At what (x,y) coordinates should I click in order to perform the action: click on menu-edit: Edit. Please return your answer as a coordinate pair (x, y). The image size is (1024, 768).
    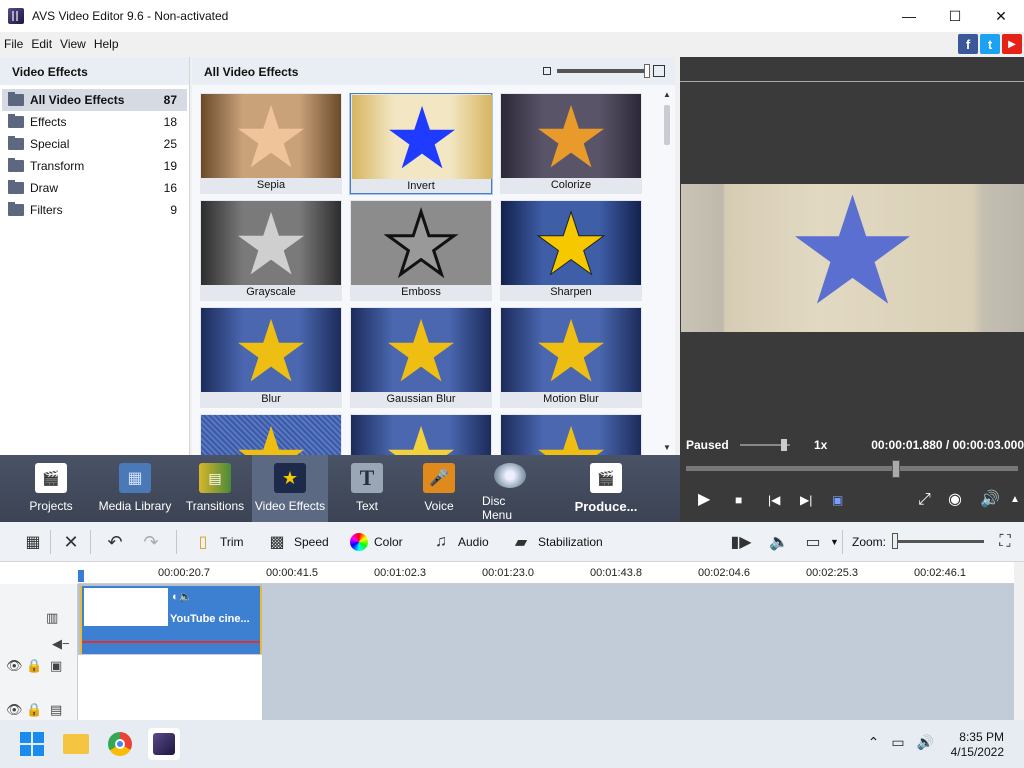
    Looking at the image, I should click on (41, 44).